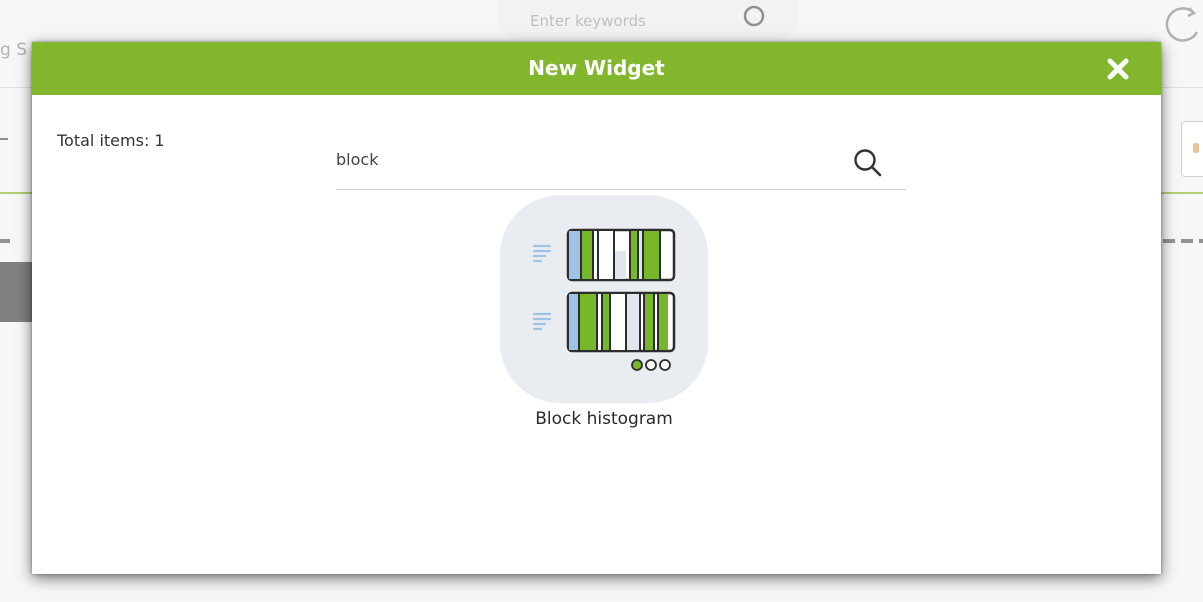 This screenshot has height=602, width=1203. What do you see at coordinates (604, 419) in the screenshot?
I see `widget-item-label: Block histogram` at bounding box center [604, 419].